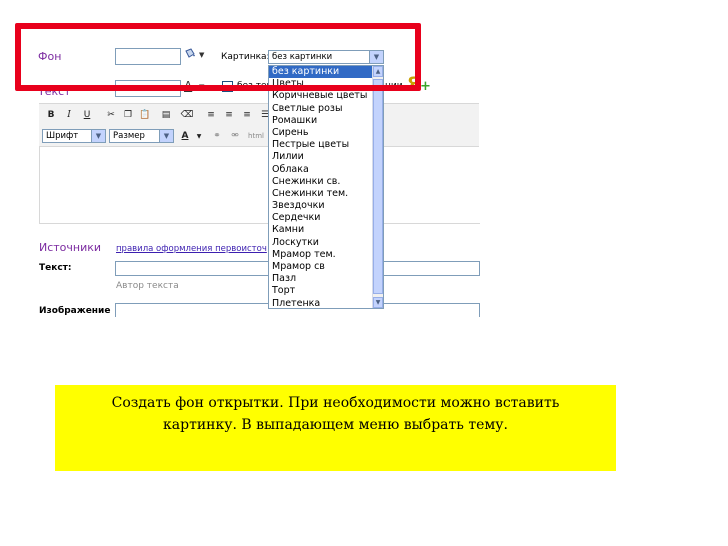 This screenshot has height=546, width=728. Describe the element at coordinates (425, 86) in the screenshot. I see `plus-icon: +` at that location.